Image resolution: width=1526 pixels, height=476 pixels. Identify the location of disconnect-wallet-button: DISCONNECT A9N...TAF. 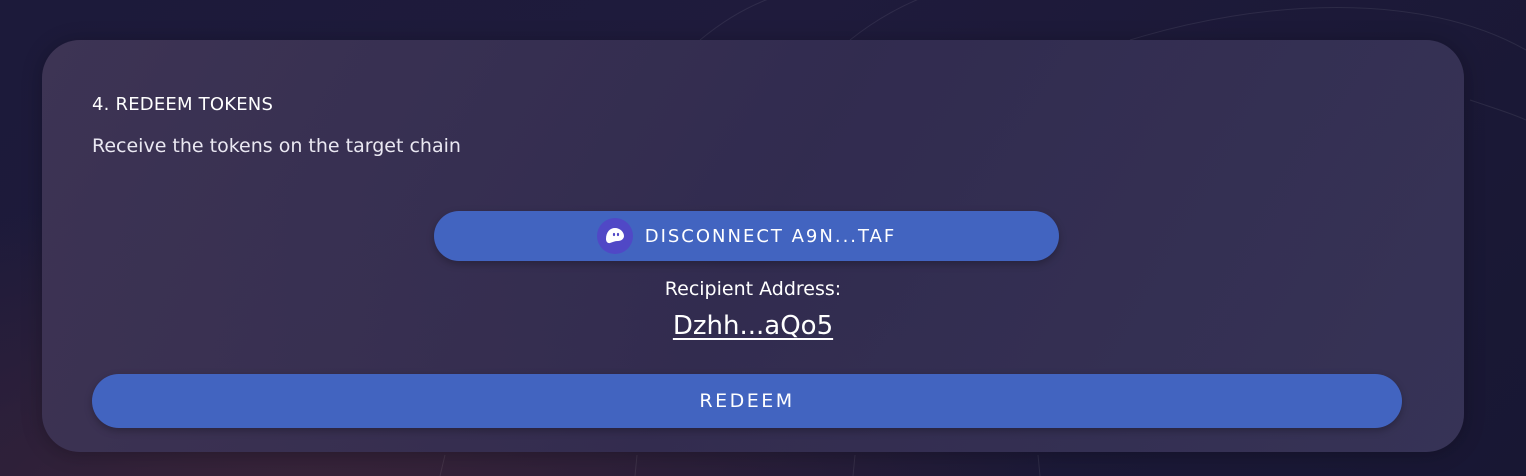
(746, 236).